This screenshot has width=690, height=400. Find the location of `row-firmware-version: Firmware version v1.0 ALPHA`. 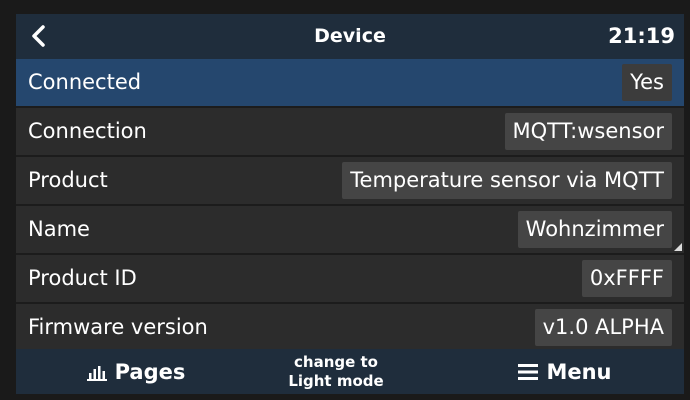

row-firmware-version: Firmware version v1.0 ALPHA is located at coordinates (350, 328).